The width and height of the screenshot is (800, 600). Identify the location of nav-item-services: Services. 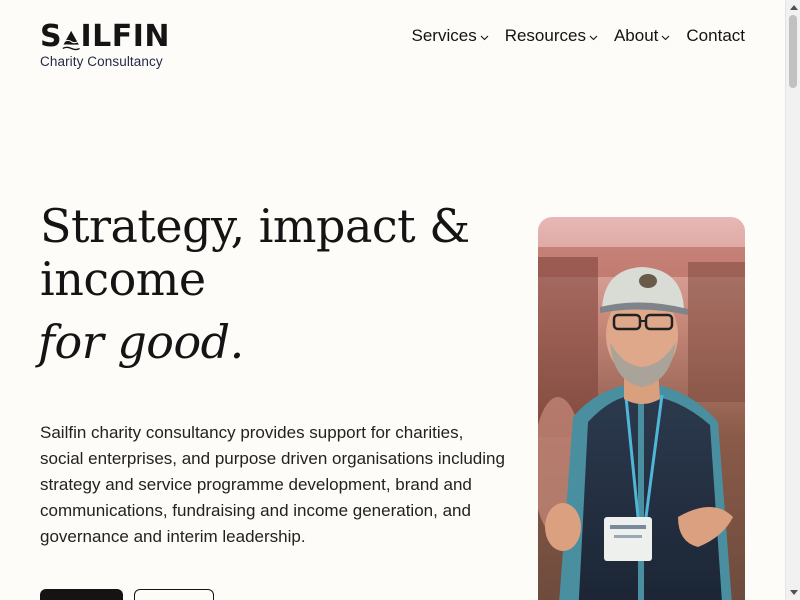
(450, 36).